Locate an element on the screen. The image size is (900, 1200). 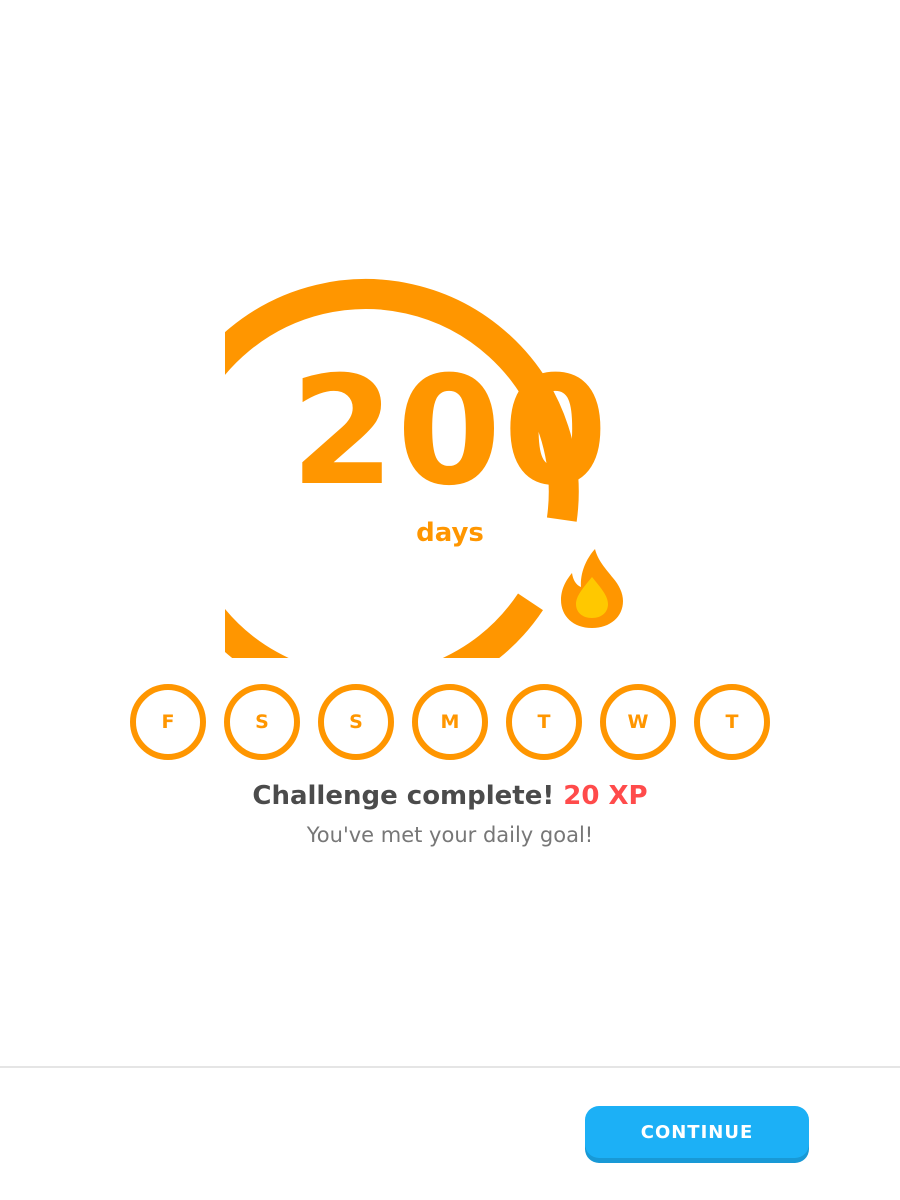
day-circle-friday: F is located at coordinates (168, 722).